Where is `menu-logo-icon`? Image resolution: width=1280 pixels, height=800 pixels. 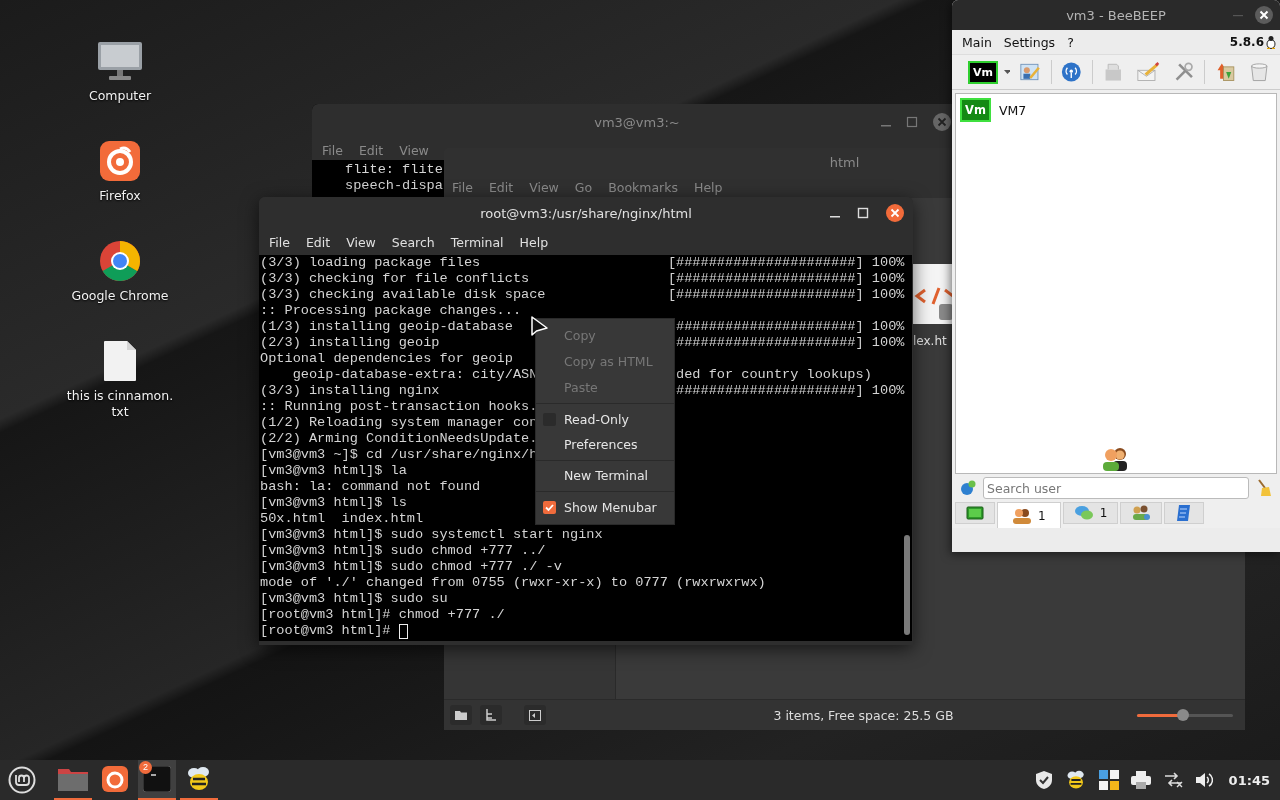
menu-logo-icon is located at coordinates (22, 780).